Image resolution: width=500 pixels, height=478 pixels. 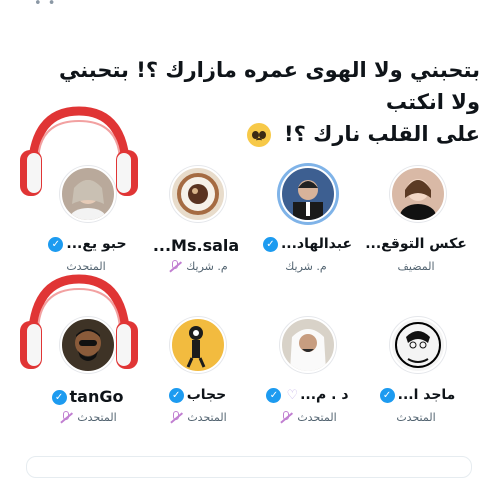 What do you see at coordinates (196, 374) in the screenshot?
I see `speaker-7: حجاب✓ المتحدث` at bounding box center [196, 374].